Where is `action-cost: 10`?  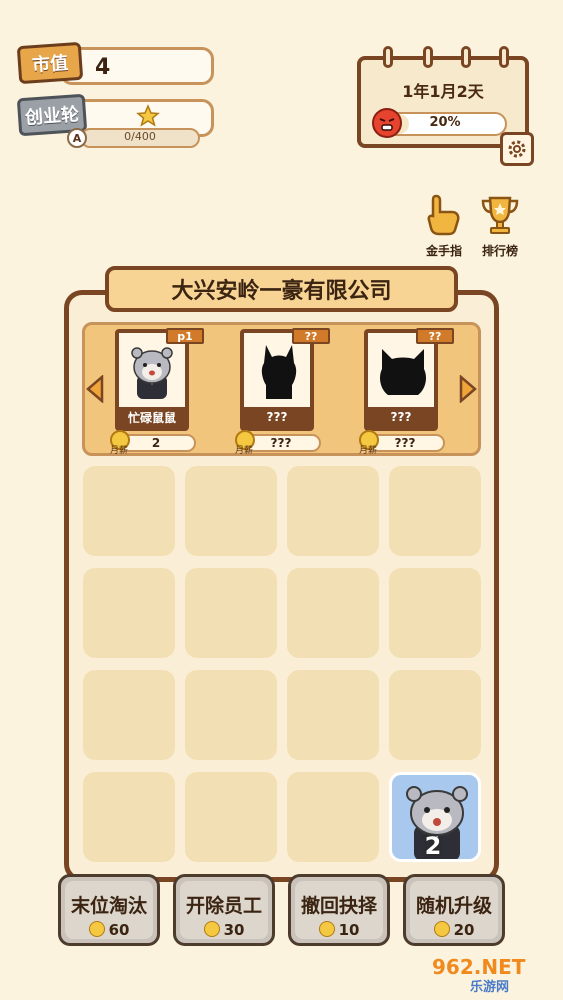
action-cost: 10 is located at coordinates (339, 930).